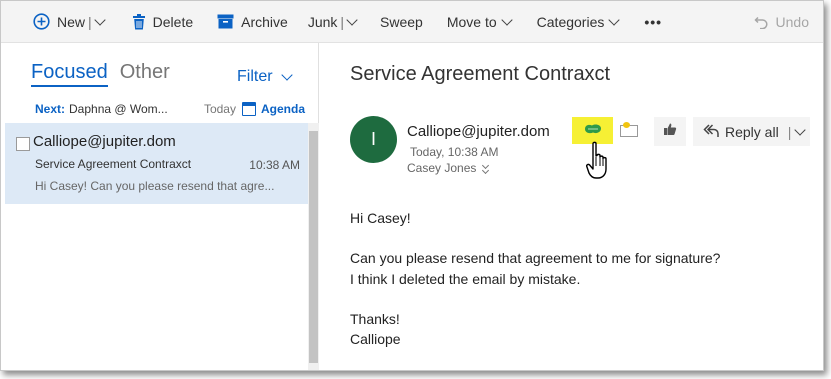 The image size is (831, 379). I want to click on archive-icon, so click(225, 21).